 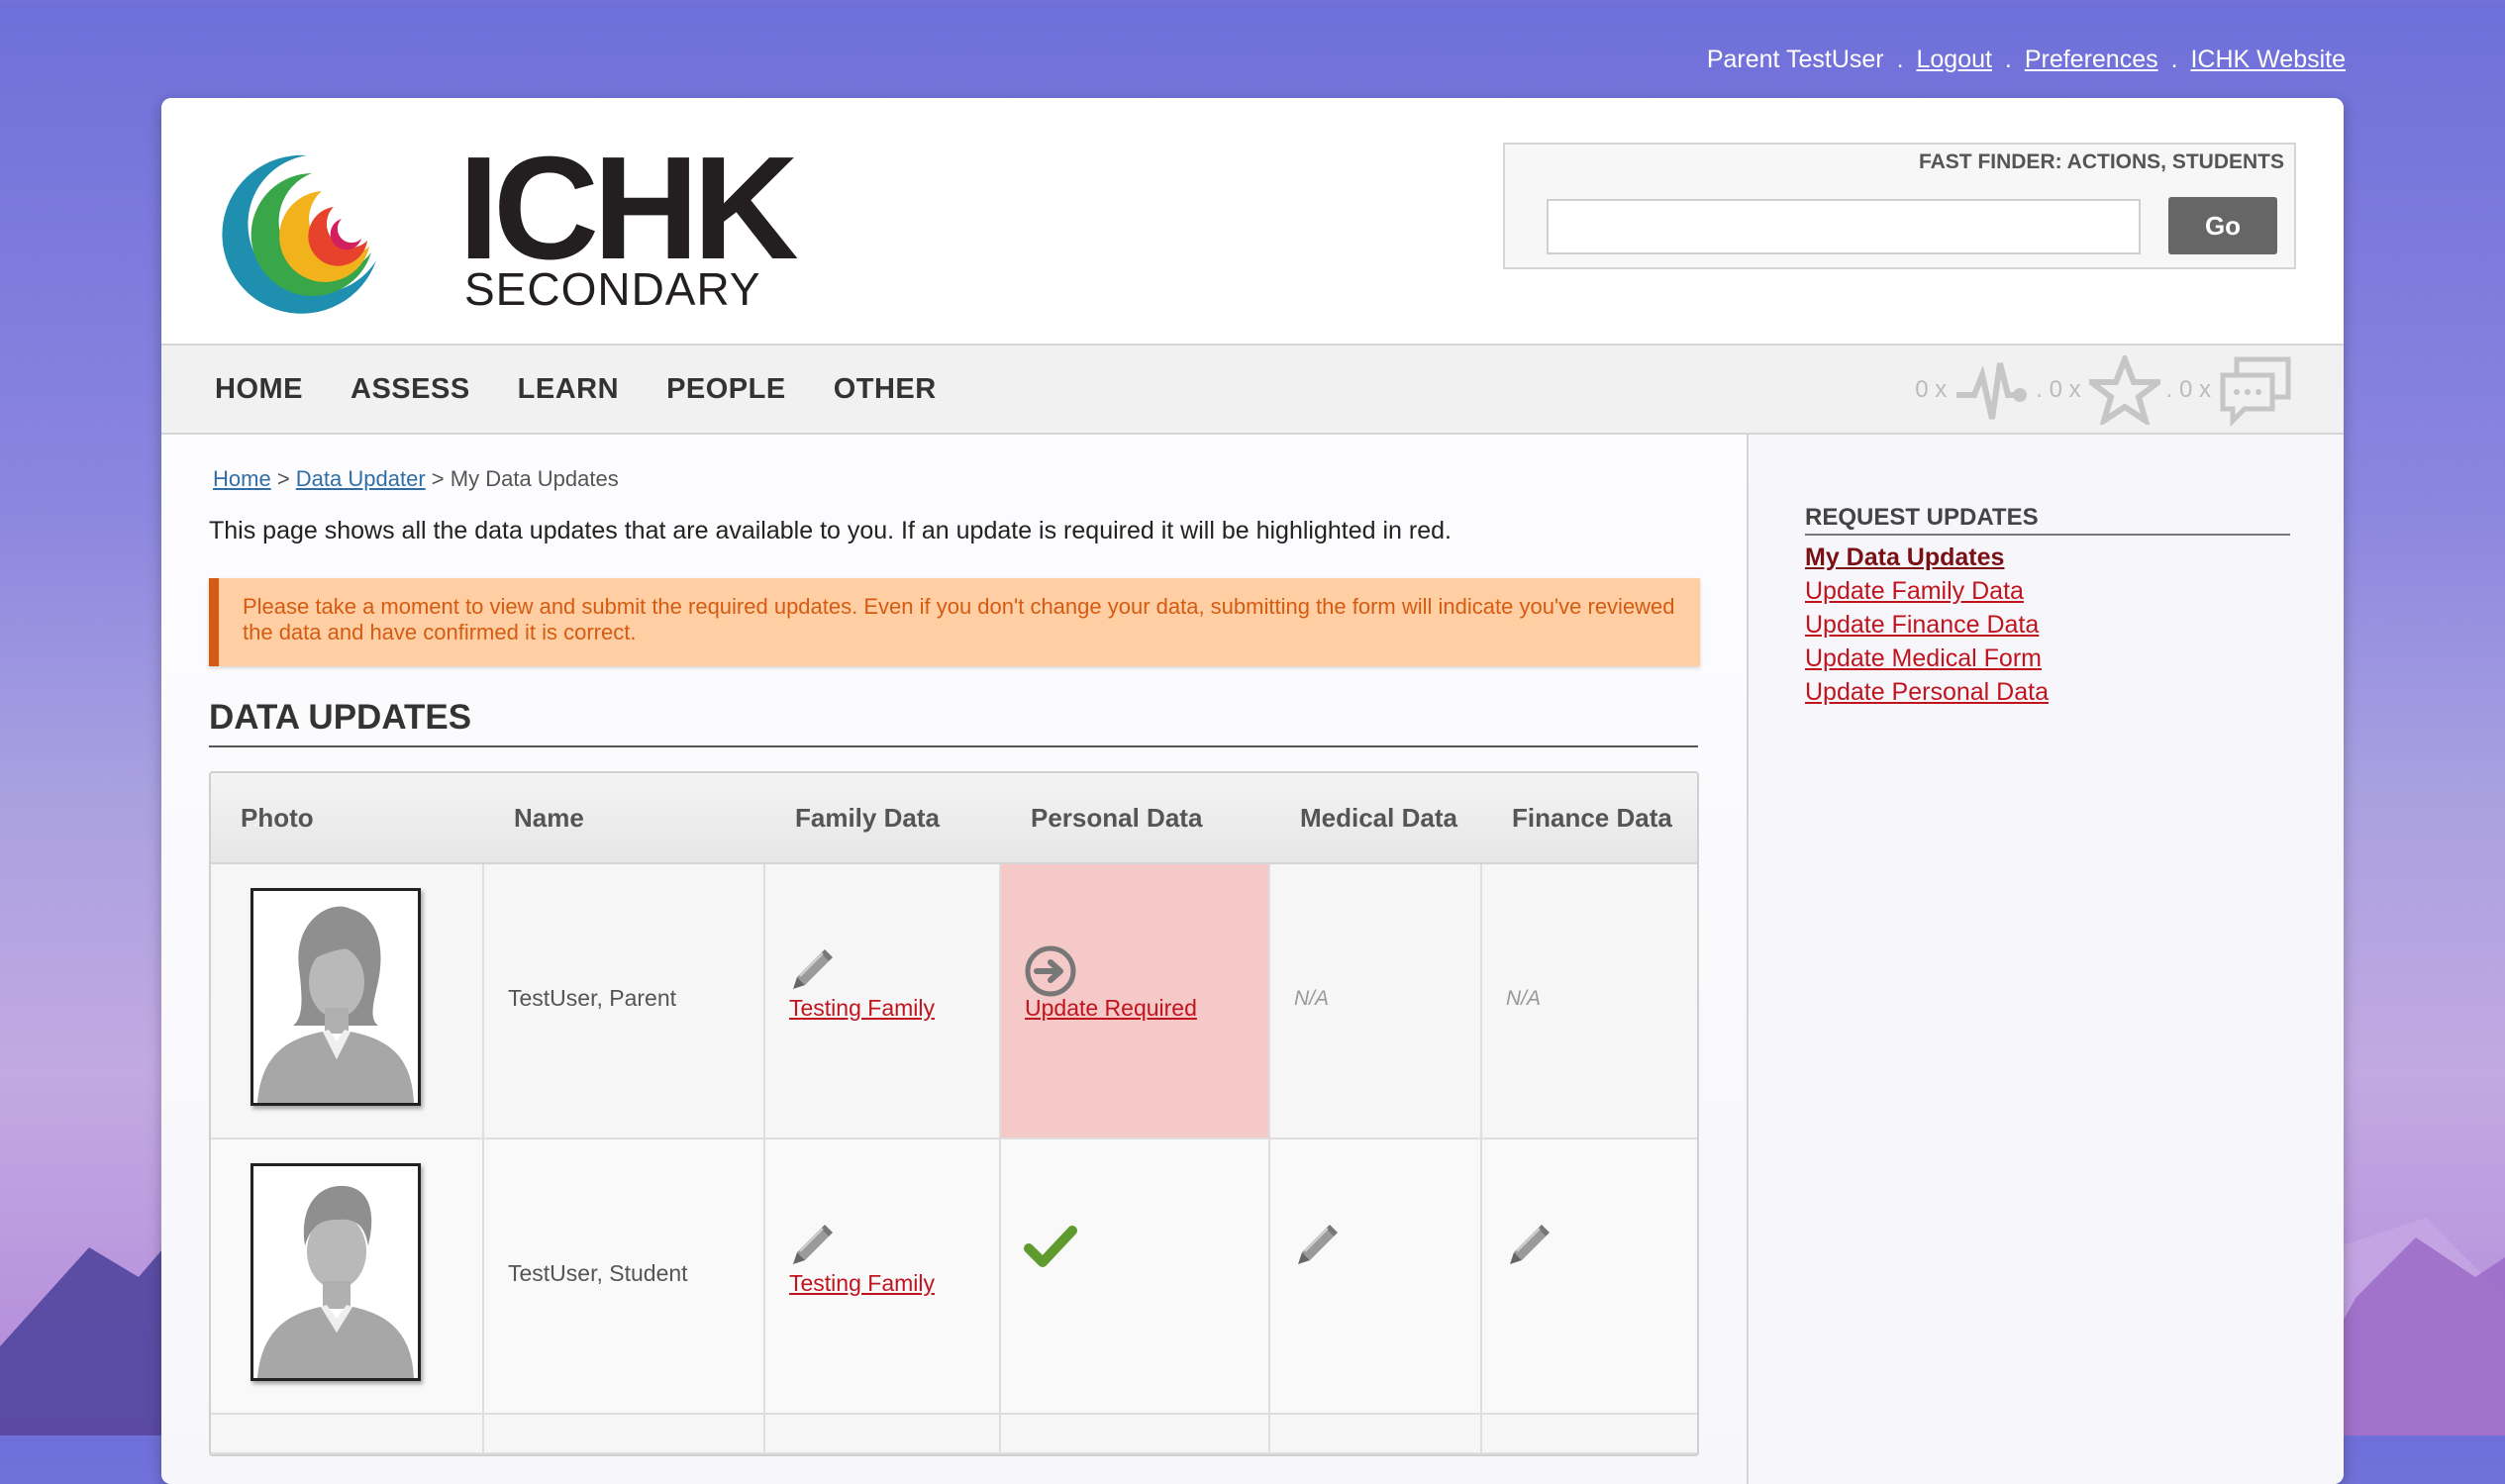 I want to click on fast-finder-title: FAST FINDER: ACTIONS, STUDENTS, so click(x=2101, y=161).